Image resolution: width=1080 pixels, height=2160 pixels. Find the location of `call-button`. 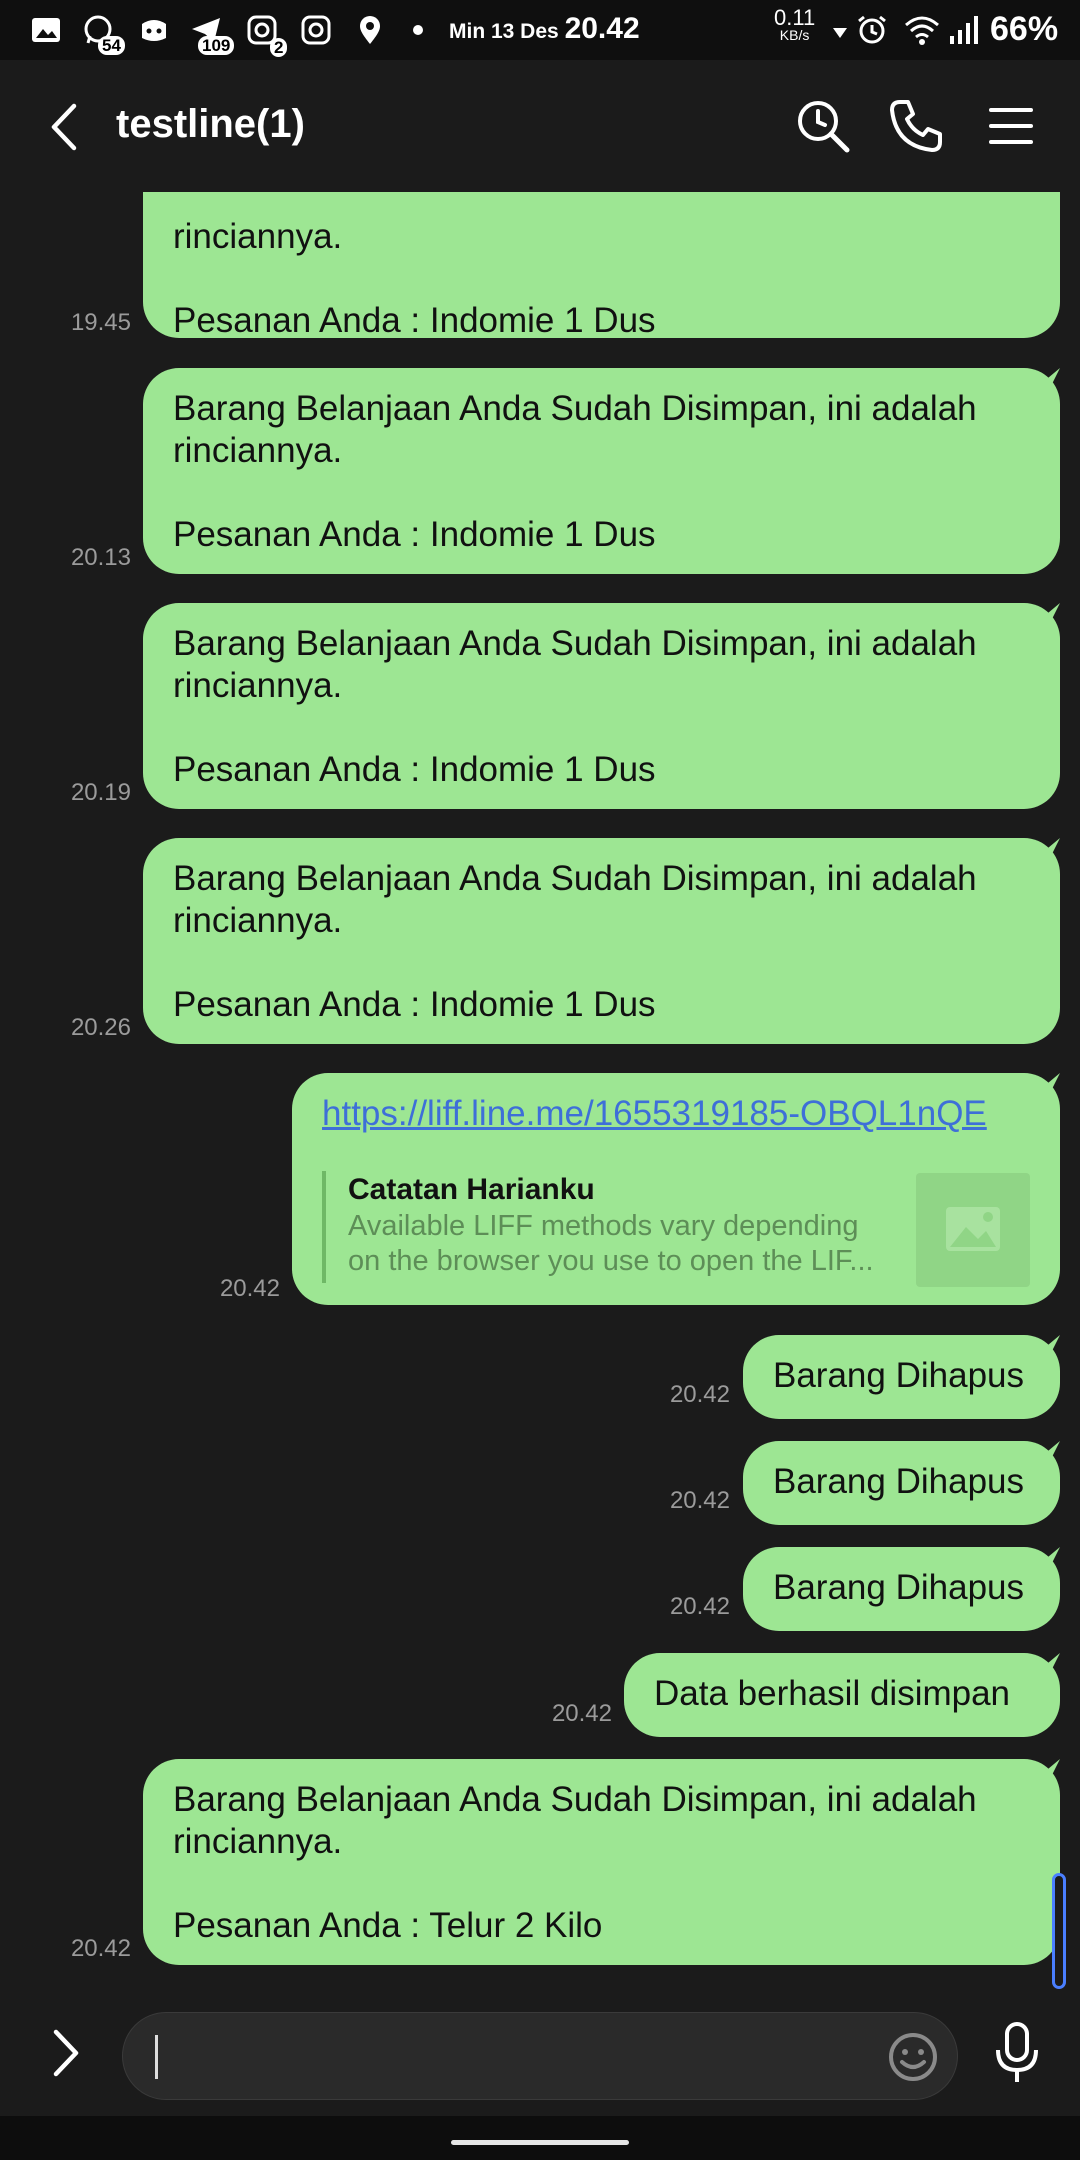

call-button is located at coordinates (916, 126).